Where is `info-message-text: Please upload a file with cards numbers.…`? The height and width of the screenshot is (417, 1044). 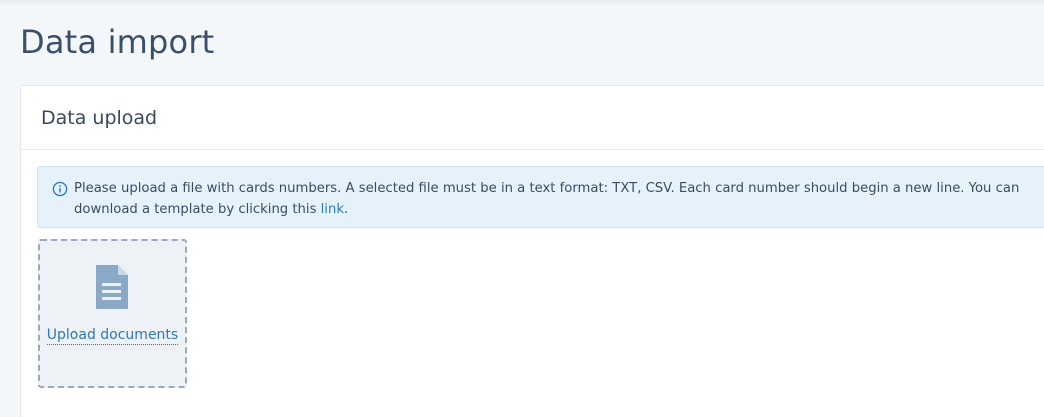 info-message-text: Please upload a file with cards numbers.… is located at coordinates (547, 199).